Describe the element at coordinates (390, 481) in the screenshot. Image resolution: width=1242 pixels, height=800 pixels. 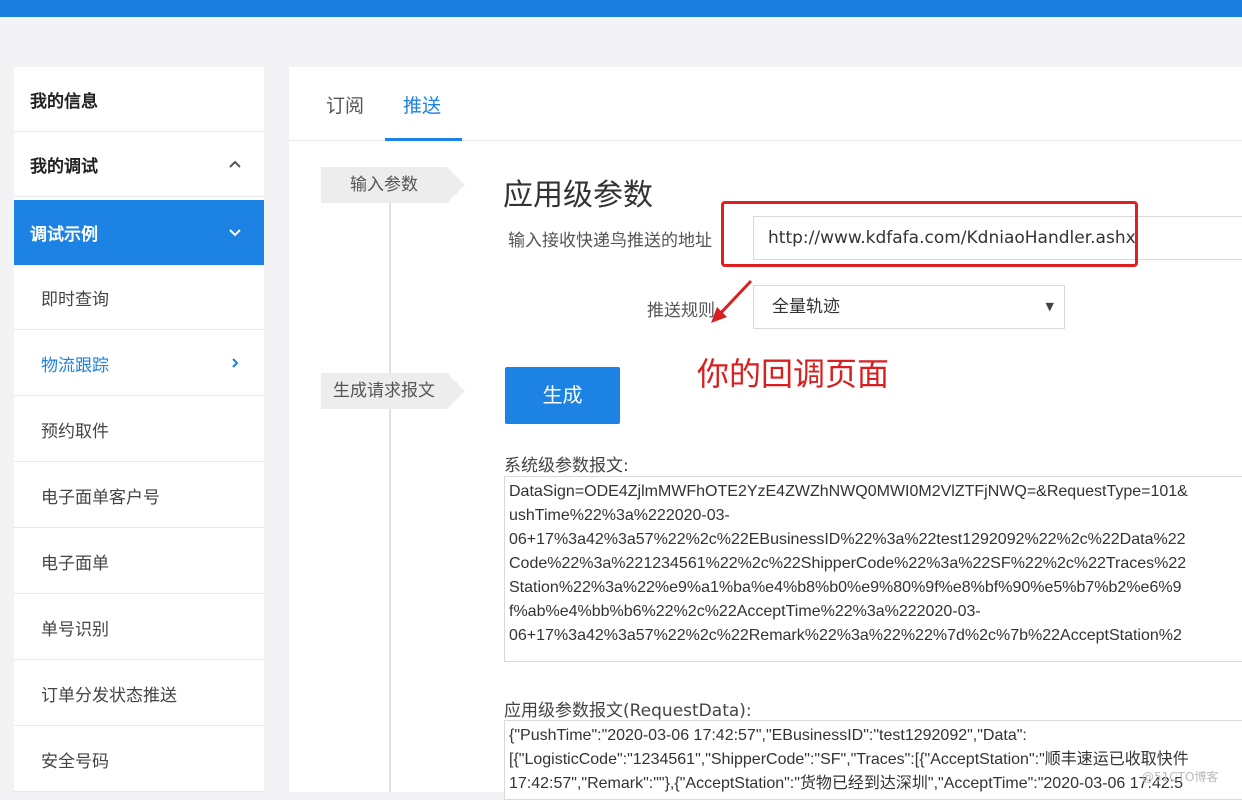
I see `step-timeline` at that location.